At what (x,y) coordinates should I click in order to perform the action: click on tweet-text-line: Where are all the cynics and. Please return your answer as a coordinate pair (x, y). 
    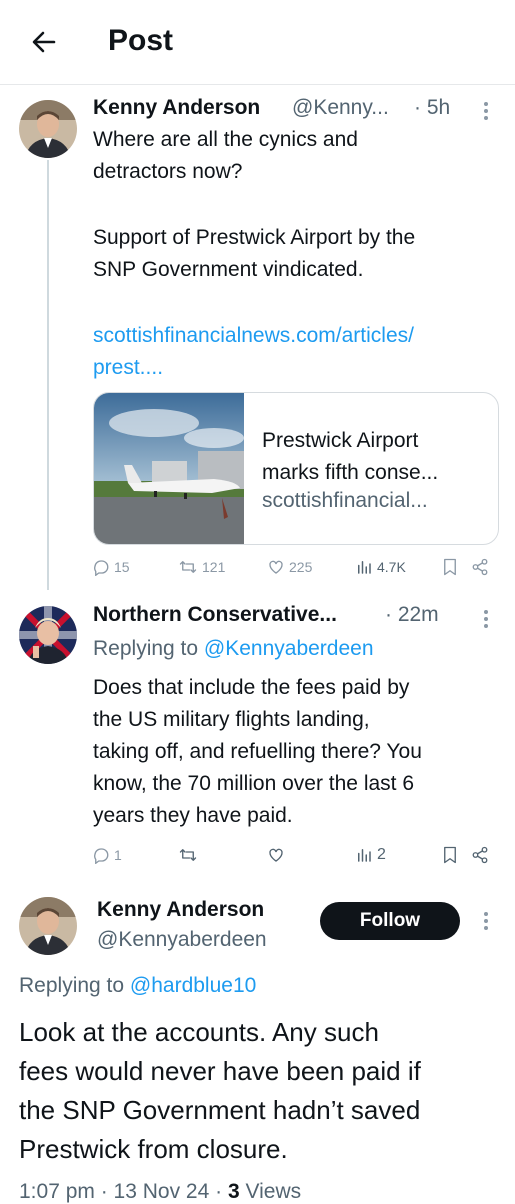
    Looking at the image, I should click on (225, 139).